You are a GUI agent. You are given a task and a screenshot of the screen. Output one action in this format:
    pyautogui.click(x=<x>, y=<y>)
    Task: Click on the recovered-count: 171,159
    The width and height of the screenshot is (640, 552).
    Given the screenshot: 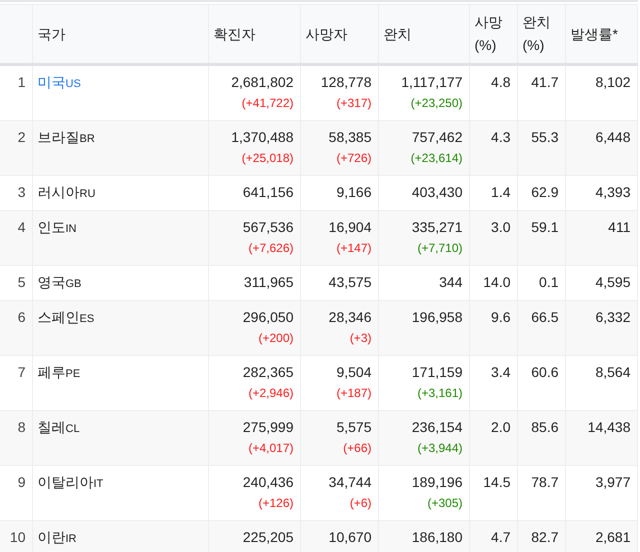 What is the action you would take?
    pyautogui.click(x=436, y=372)
    